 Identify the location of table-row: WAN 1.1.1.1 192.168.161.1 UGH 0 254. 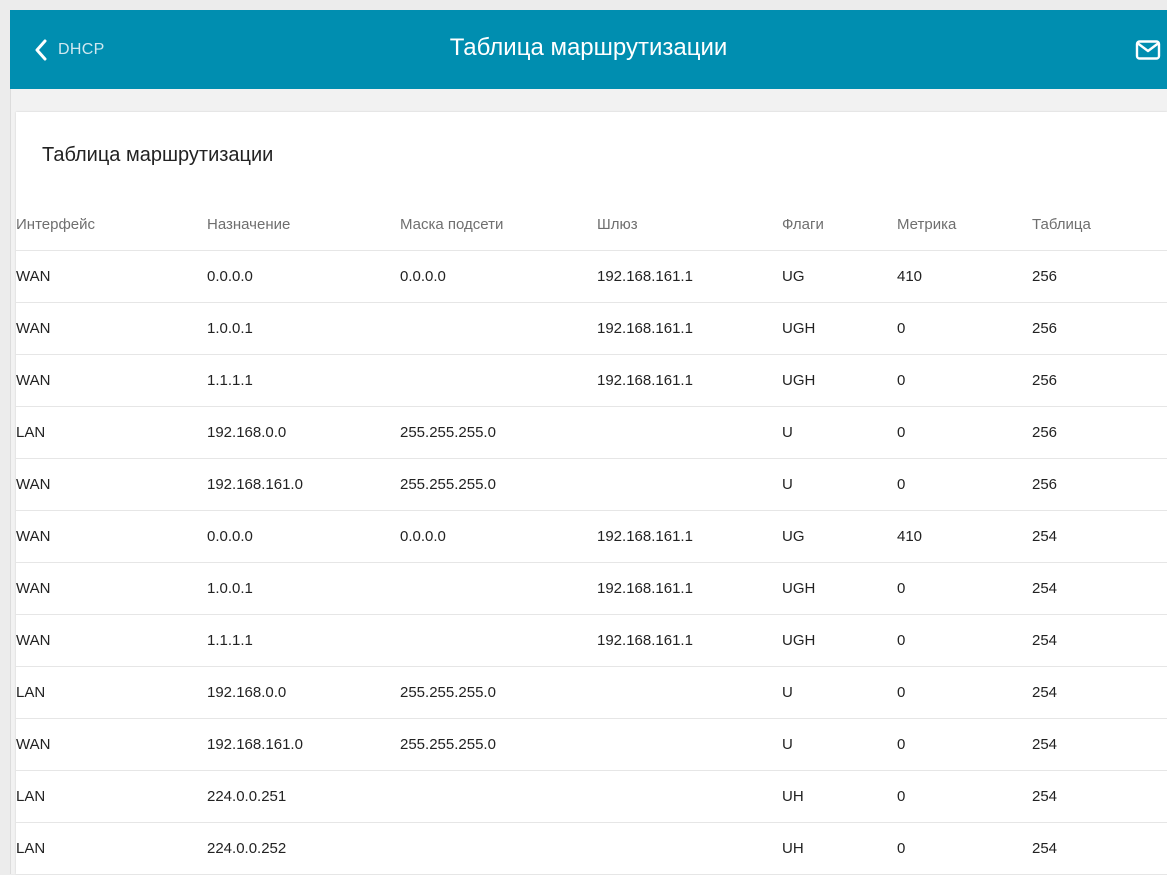
(591, 640).